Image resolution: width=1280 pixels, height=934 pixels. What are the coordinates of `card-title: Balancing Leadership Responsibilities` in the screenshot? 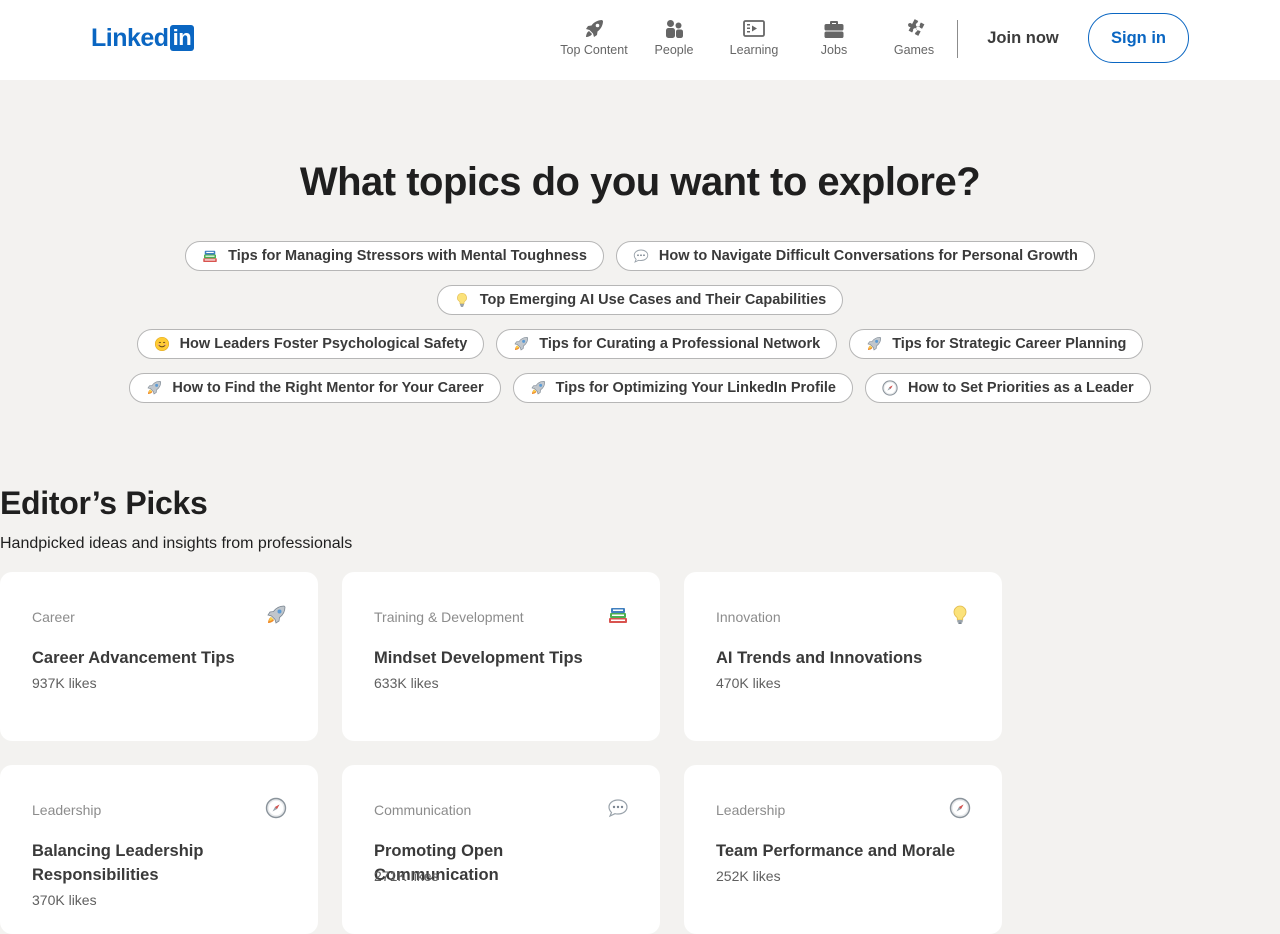 It's located at (118, 863).